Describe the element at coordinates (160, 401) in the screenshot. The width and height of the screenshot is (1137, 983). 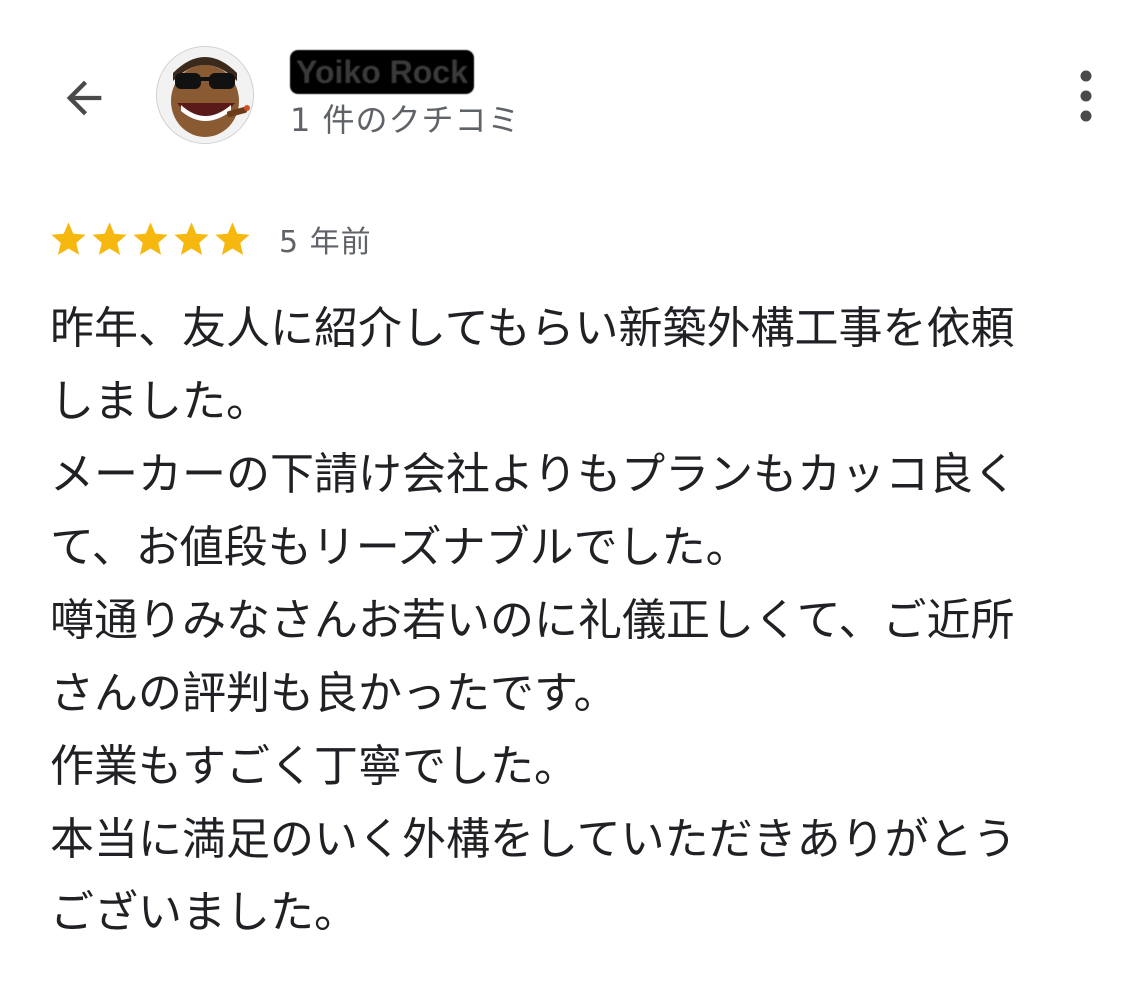
I see `review-line: しました。` at that location.